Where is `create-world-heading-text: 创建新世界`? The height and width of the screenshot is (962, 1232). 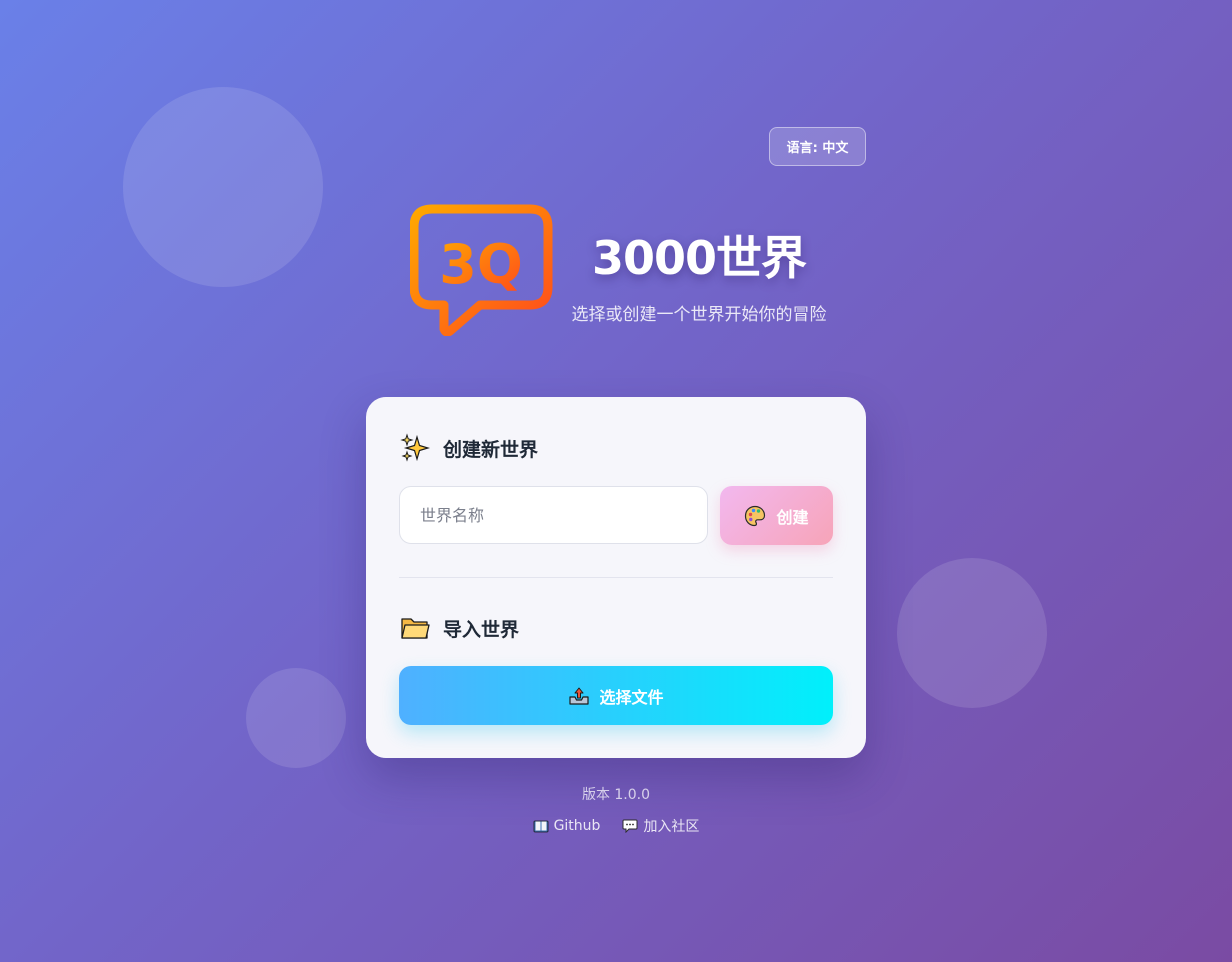
create-world-heading-text: 创建新世界 is located at coordinates (491, 449).